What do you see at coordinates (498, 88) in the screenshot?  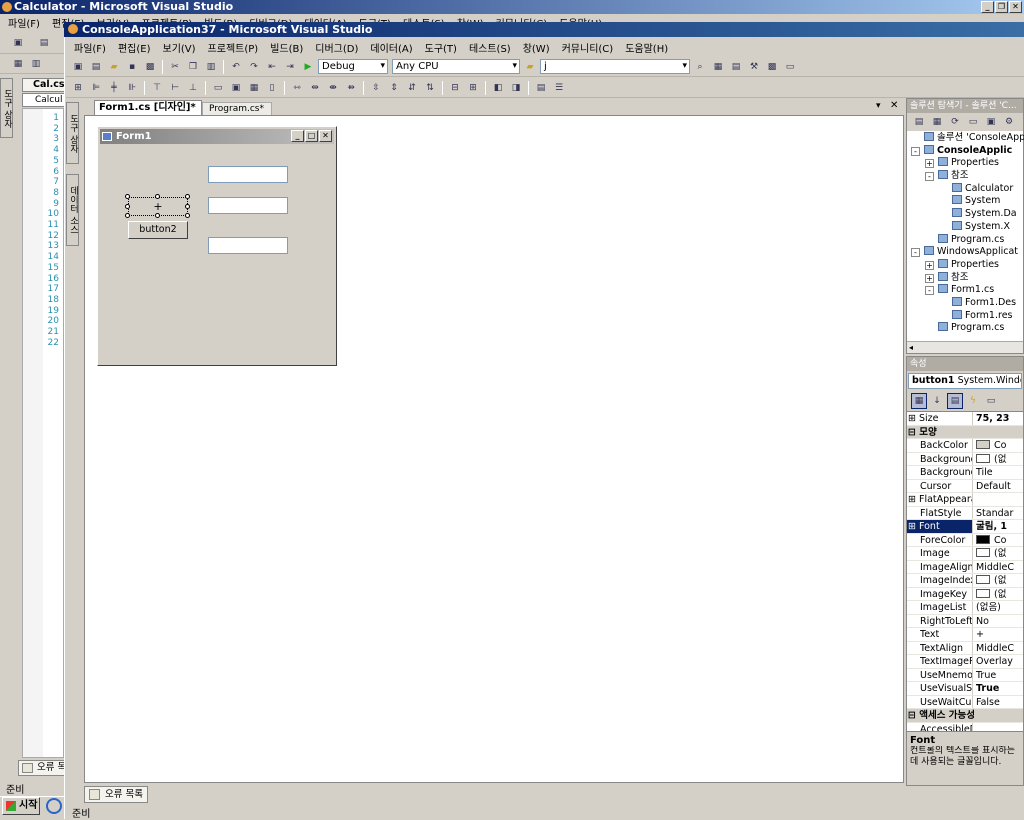 I see `bring-to-front-icon: ◧` at bounding box center [498, 88].